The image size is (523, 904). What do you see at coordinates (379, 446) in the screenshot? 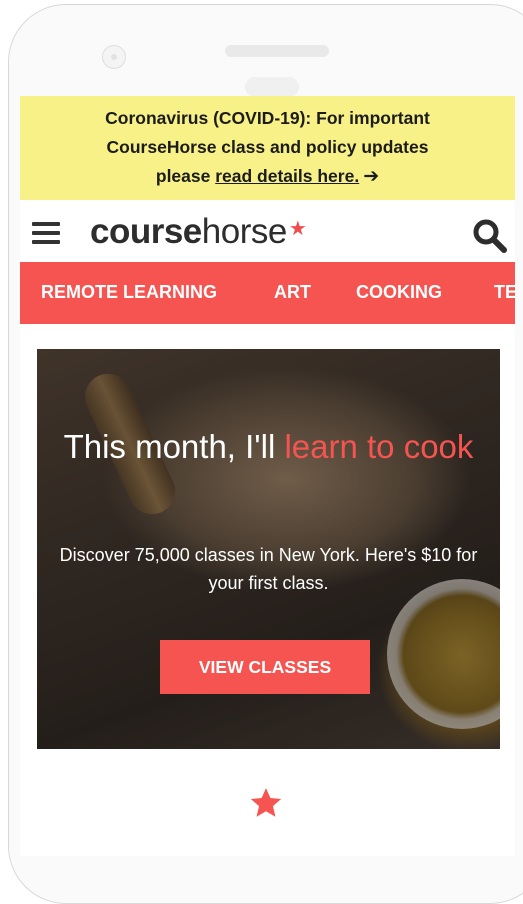
I see `hero-title-accent: learn to cook` at bounding box center [379, 446].